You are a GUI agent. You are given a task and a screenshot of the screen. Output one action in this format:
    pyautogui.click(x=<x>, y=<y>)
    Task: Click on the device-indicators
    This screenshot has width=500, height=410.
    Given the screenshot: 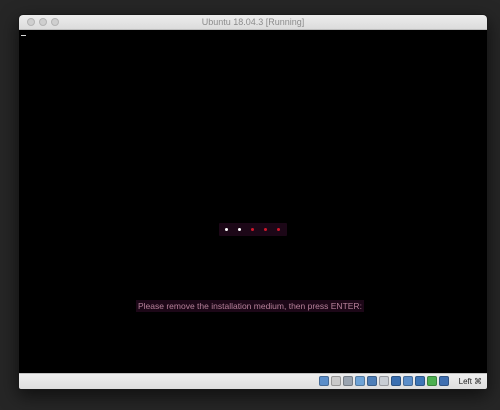 What is the action you would take?
    pyautogui.click(x=384, y=381)
    